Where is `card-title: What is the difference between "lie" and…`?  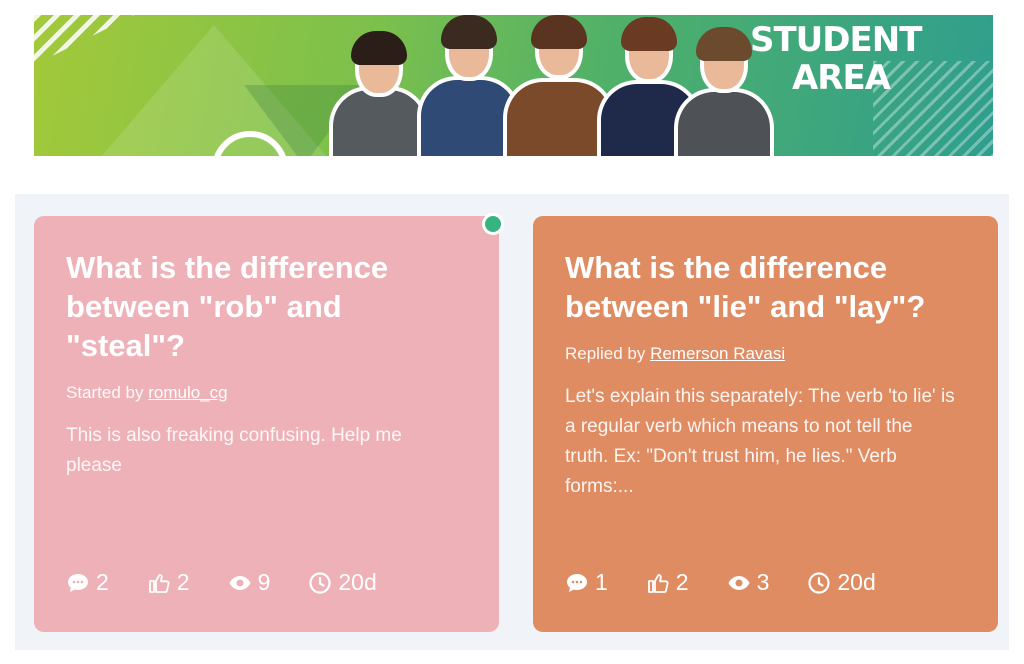
card-title: What is the difference between "lie" and… is located at coordinates (755, 287).